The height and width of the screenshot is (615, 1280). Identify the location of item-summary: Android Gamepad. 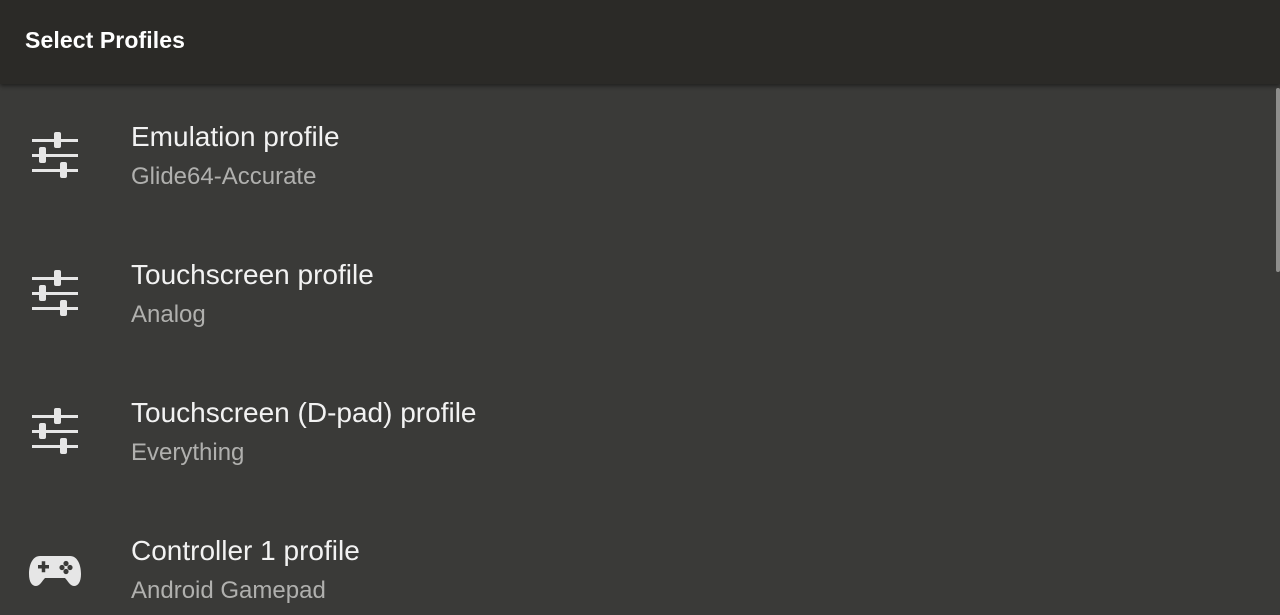
(228, 590).